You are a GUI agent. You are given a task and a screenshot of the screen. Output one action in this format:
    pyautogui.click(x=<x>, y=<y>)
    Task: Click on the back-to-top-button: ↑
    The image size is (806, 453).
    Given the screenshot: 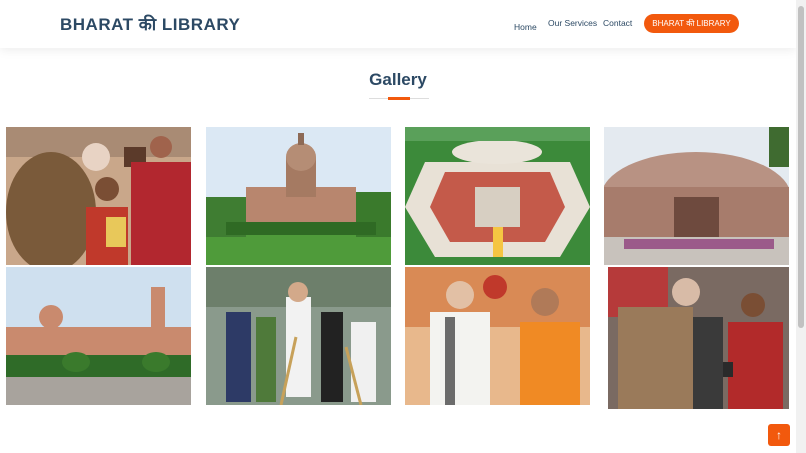 What is the action you would take?
    pyautogui.click(x=779, y=435)
    